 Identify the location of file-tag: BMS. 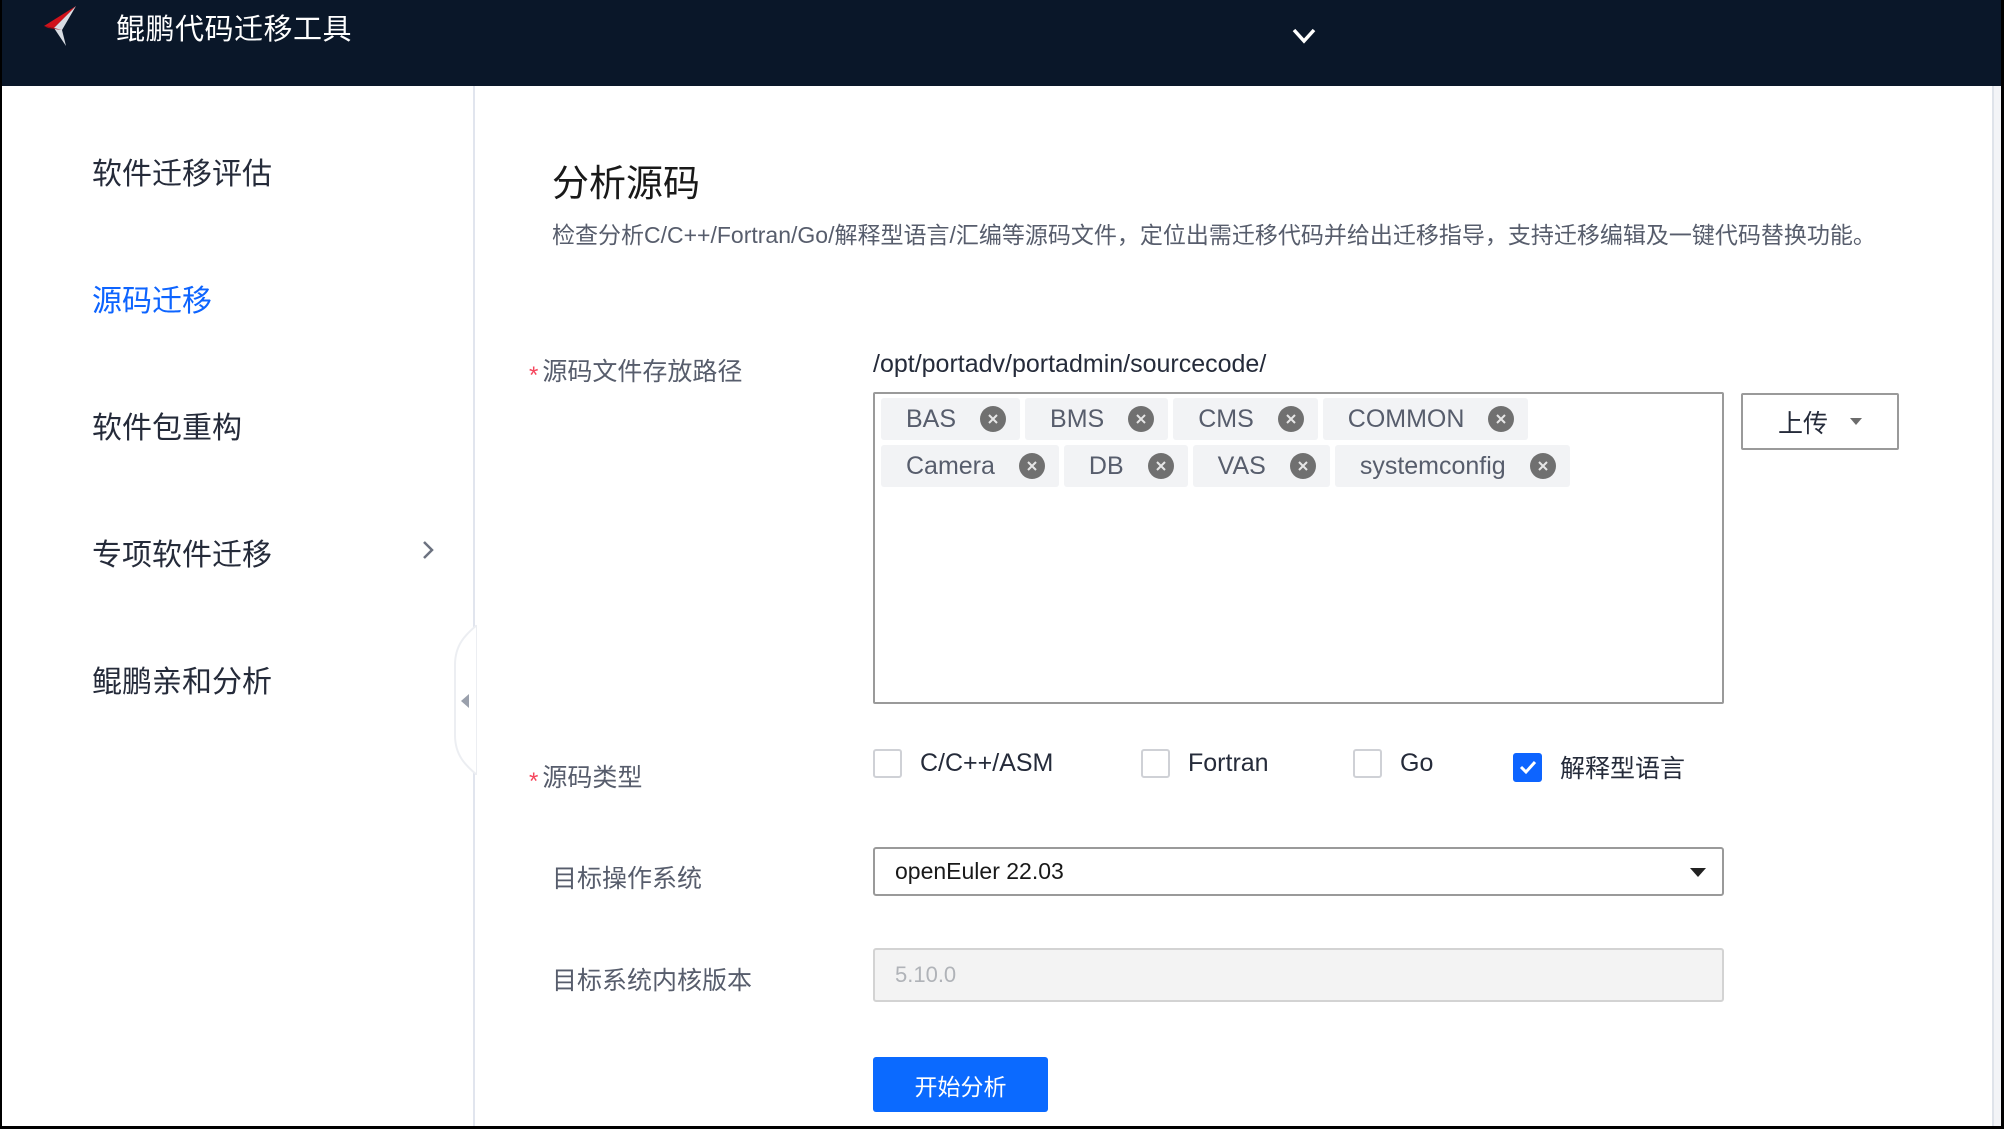
(1097, 419).